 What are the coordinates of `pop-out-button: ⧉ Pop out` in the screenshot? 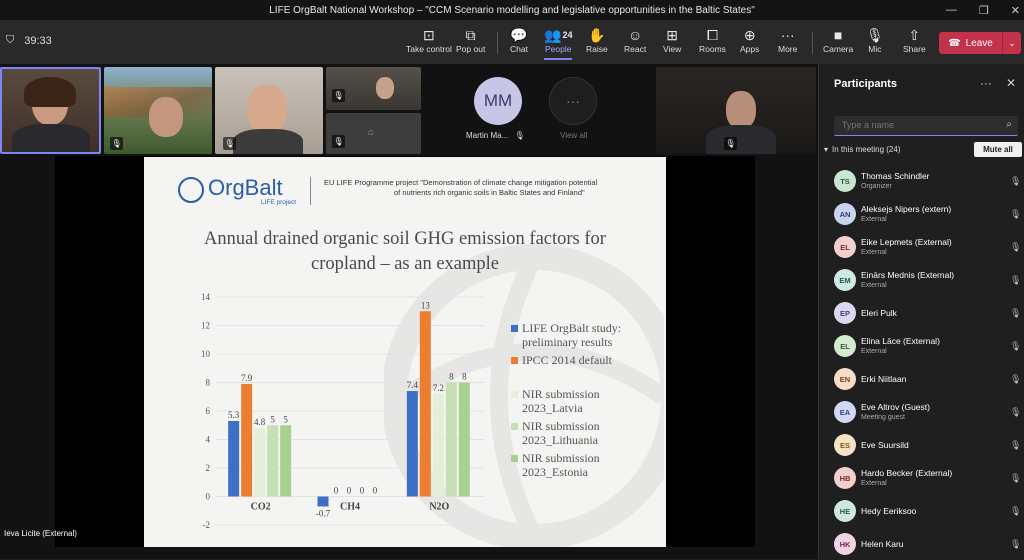 It's located at (470, 40).